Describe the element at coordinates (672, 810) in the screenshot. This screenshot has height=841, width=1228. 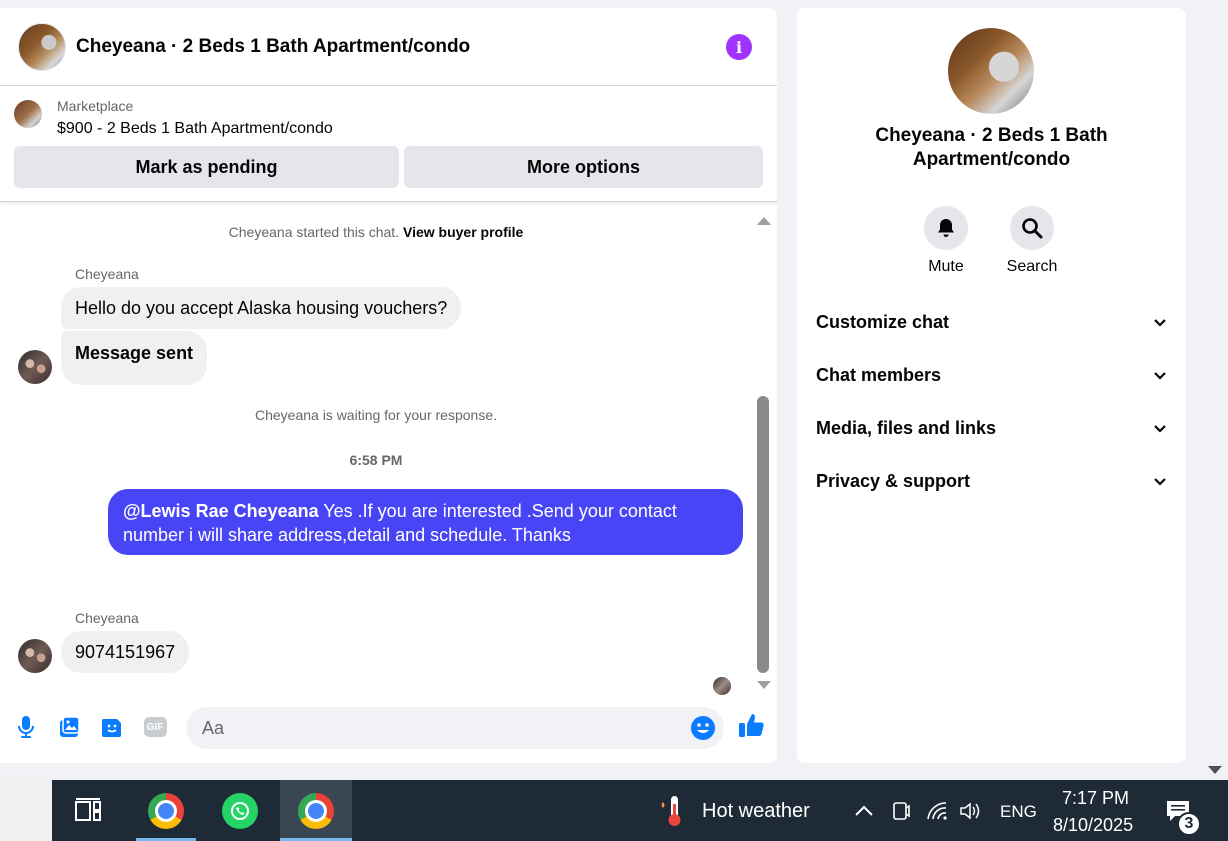
I see `thermometer-icon` at that location.